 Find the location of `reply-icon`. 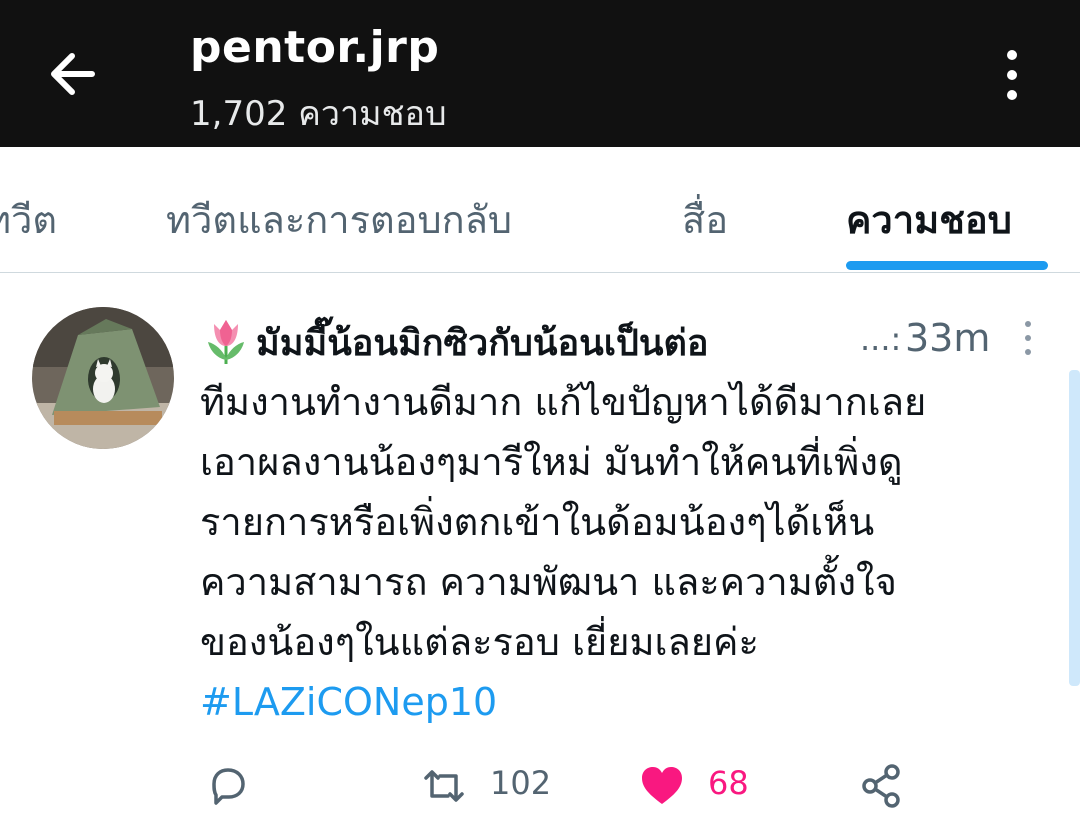

reply-icon is located at coordinates (228, 786).